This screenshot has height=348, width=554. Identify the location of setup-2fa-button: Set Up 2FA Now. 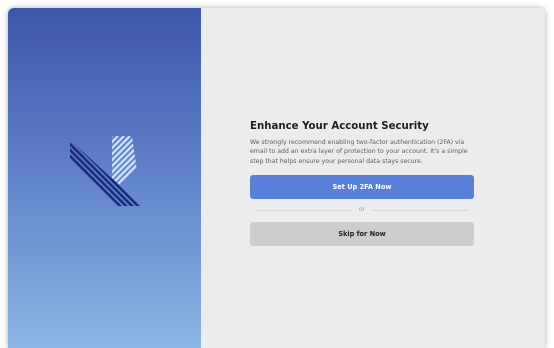
(362, 186).